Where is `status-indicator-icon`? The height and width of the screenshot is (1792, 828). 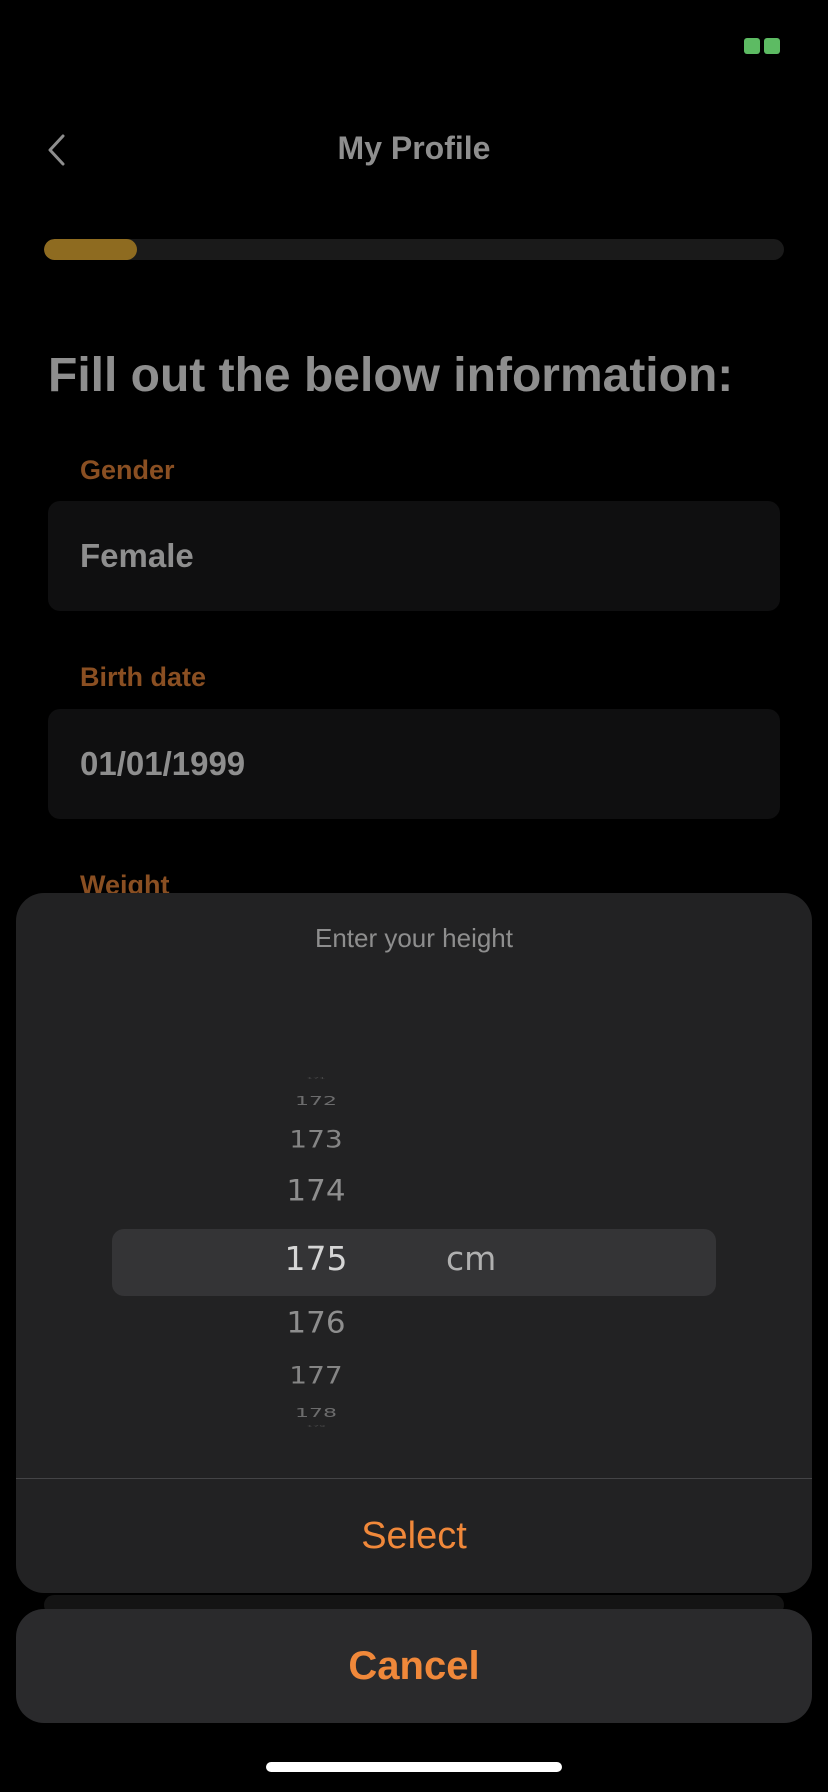
status-indicator-icon is located at coordinates (764, 49).